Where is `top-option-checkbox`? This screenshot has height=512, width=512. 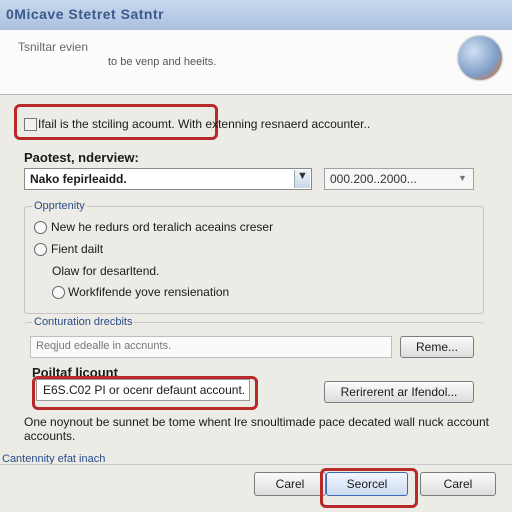 top-option-checkbox is located at coordinates (30, 124).